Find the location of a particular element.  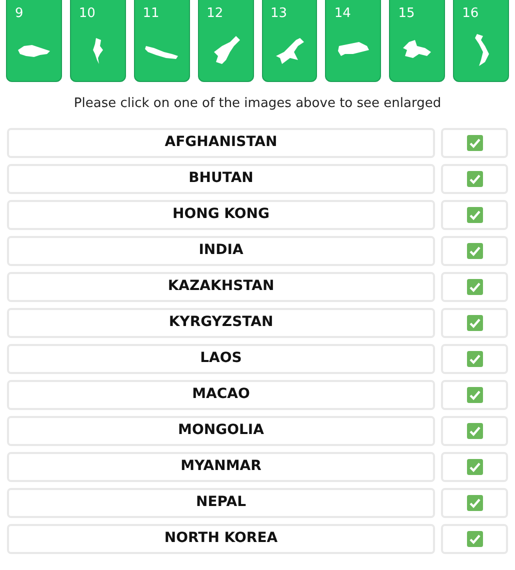

map-card: 12 is located at coordinates (226, 41).